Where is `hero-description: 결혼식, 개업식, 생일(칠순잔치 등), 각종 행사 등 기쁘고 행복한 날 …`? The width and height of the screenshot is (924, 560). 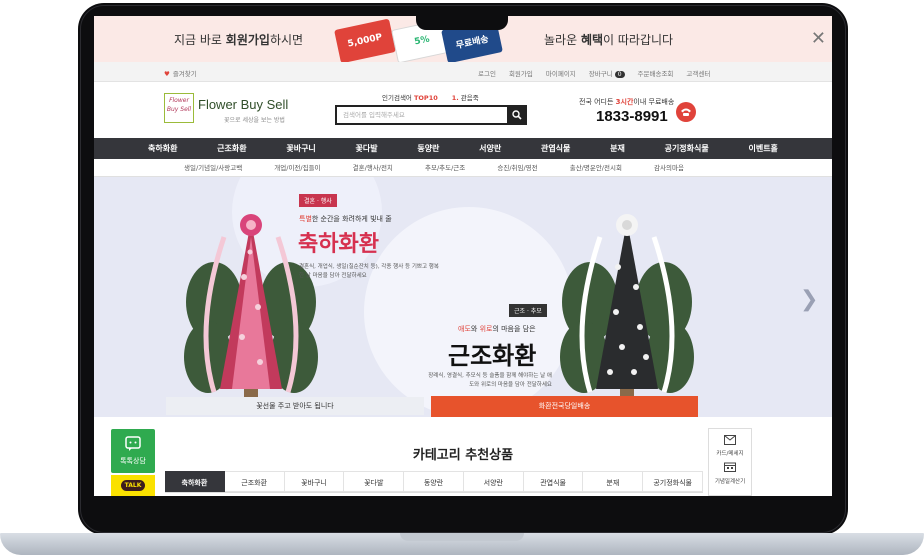
hero-description: 결혼식, 개업식, 생일(칠순잔치 등), 각종 행사 등 기쁘고 행복한 날 … is located at coordinates (369, 271).